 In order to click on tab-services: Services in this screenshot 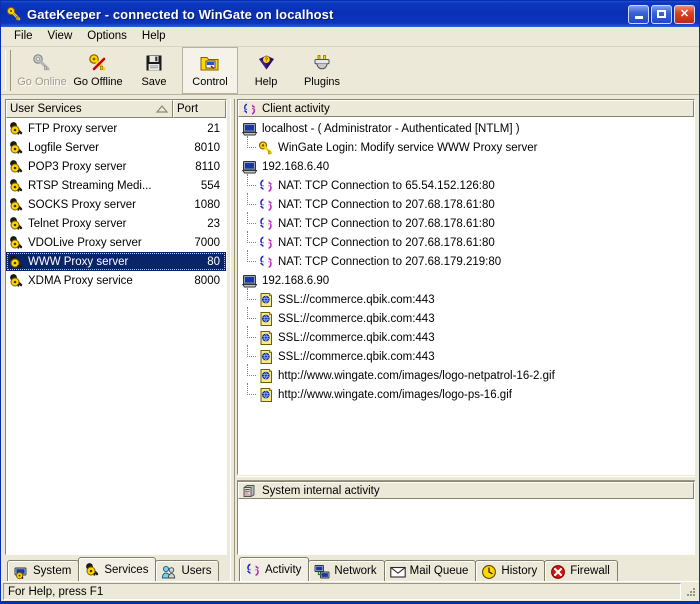, I will do `click(117, 569)`.